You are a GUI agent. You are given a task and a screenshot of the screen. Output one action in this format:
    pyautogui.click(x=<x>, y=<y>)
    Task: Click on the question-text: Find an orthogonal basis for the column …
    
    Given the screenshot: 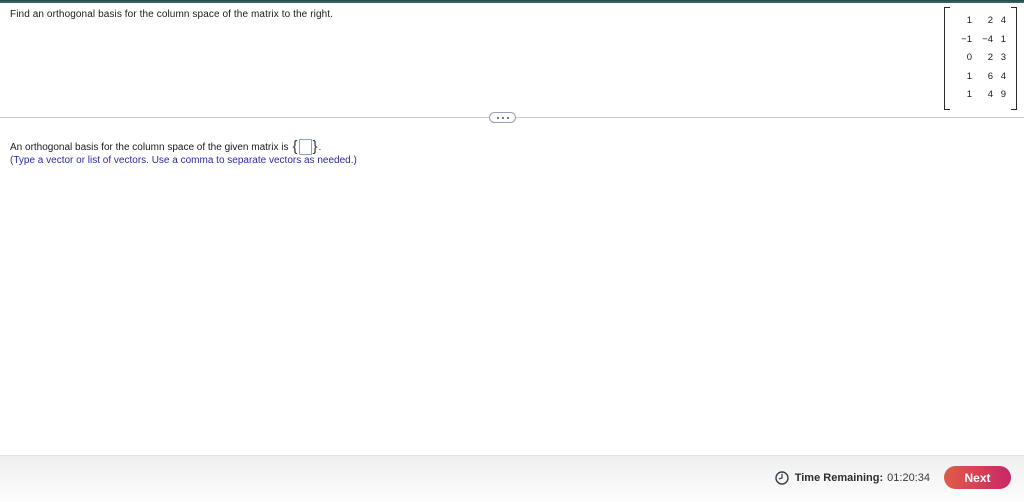 What is the action you would take?
    pyautogui.click(x=172, y=14)
    